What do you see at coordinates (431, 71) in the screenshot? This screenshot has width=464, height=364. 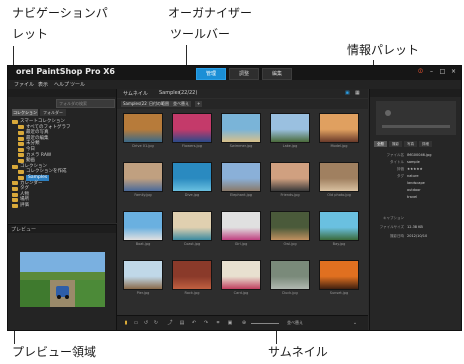 I see `minimize-icon: –` at bounding box center [431, 71].